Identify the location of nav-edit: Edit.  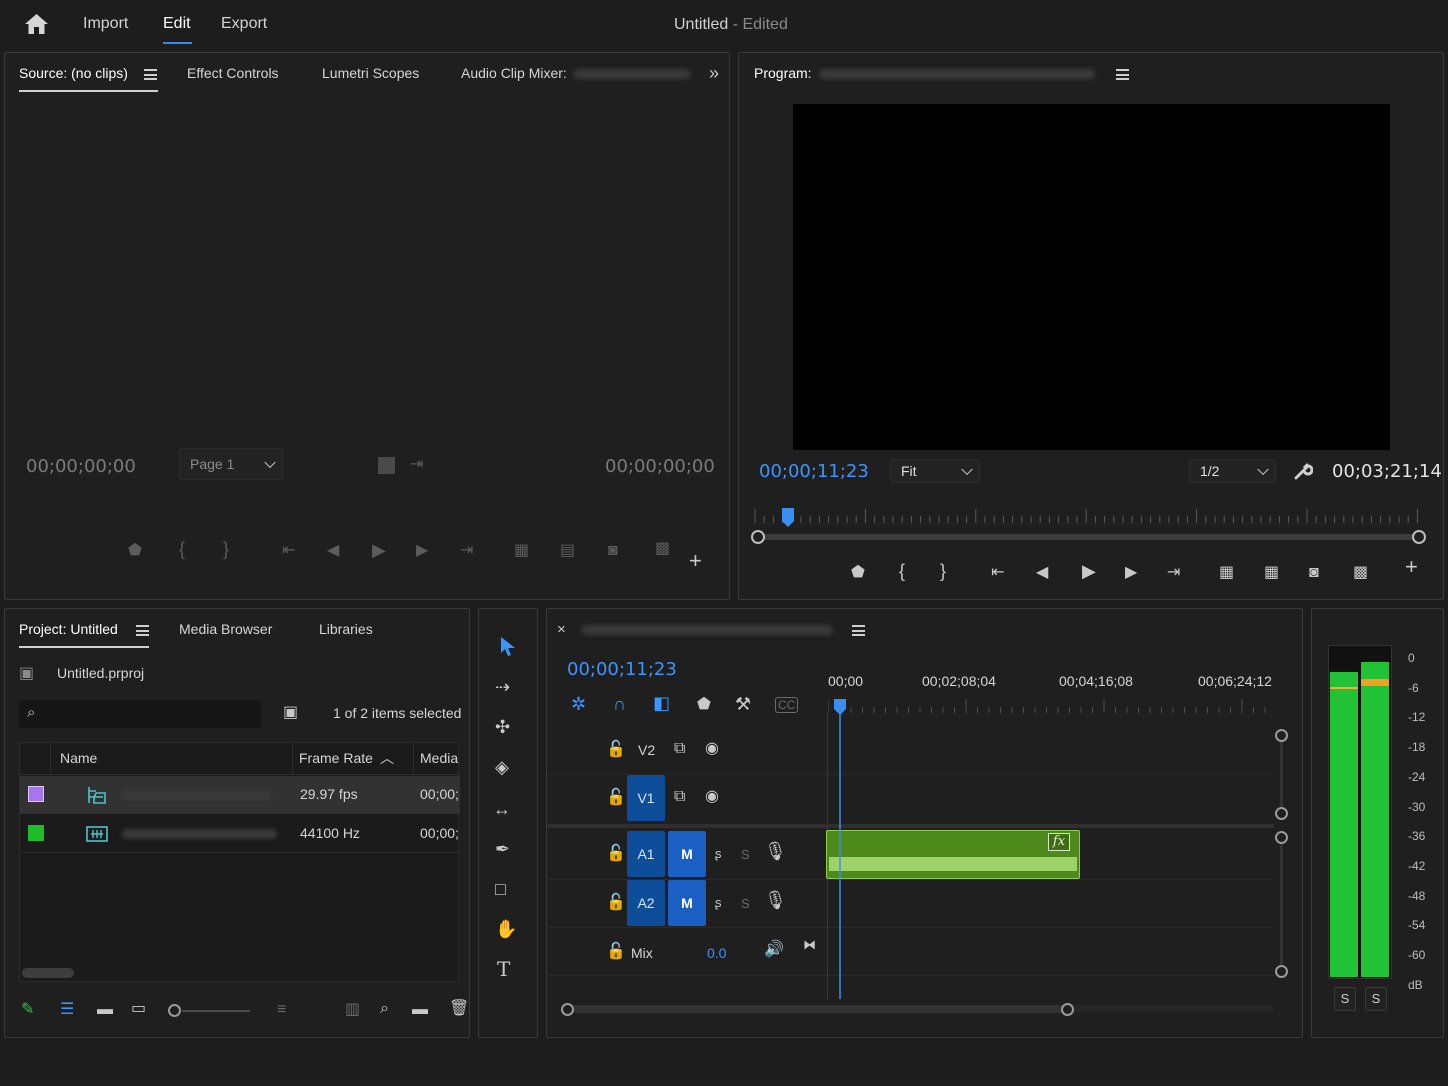
(177, 24).